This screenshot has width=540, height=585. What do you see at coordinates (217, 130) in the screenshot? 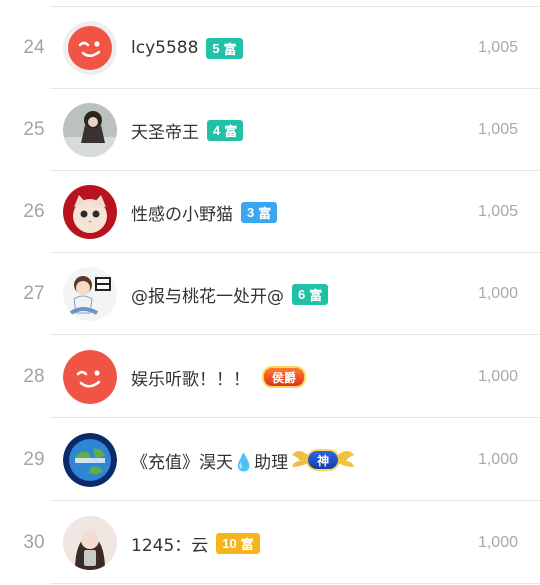
I see `badge-level: 4` at bounding box center [217, 130].